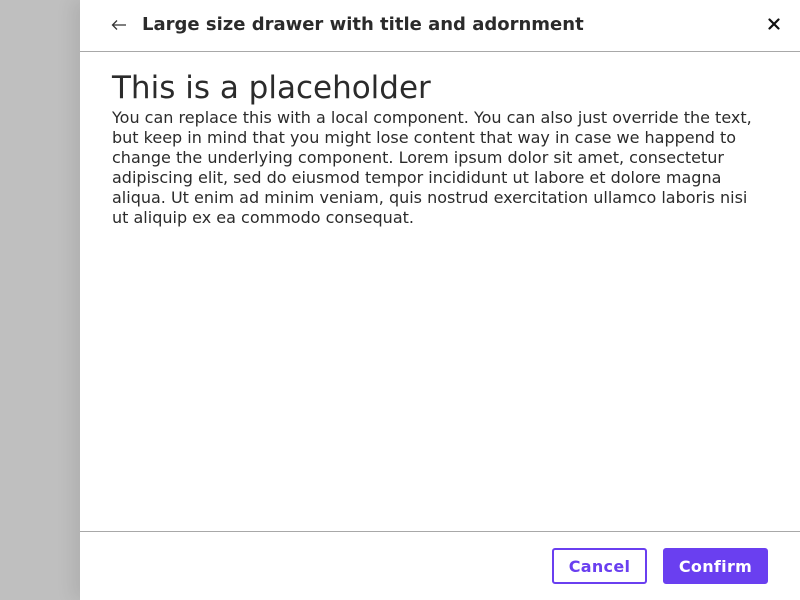  I want to click on close-button, so click(774, 24).